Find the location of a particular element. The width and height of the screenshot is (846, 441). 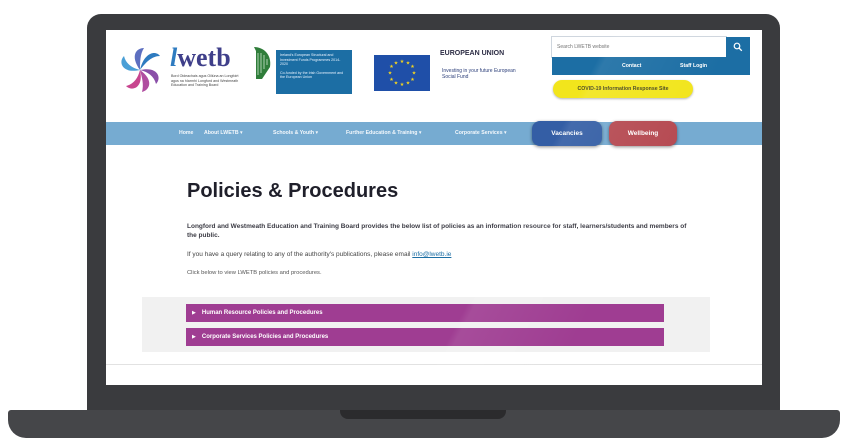

nav-item-about: About LWETB ▾ is located at coordinates (223, 133).